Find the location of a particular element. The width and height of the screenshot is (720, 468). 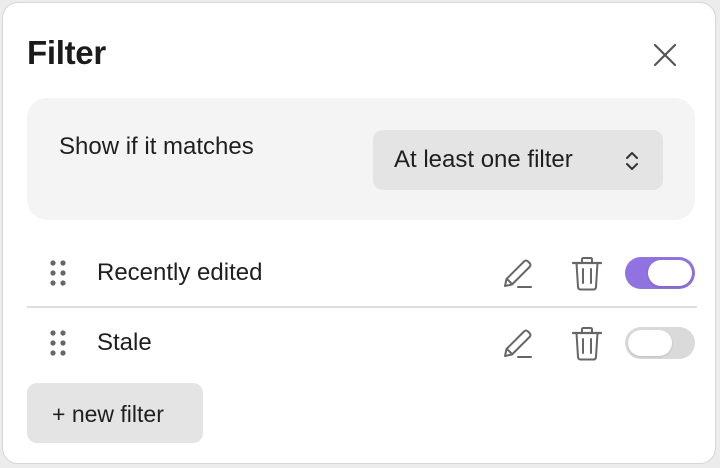

panel-title: Filter is located at coordinates (66, 52).